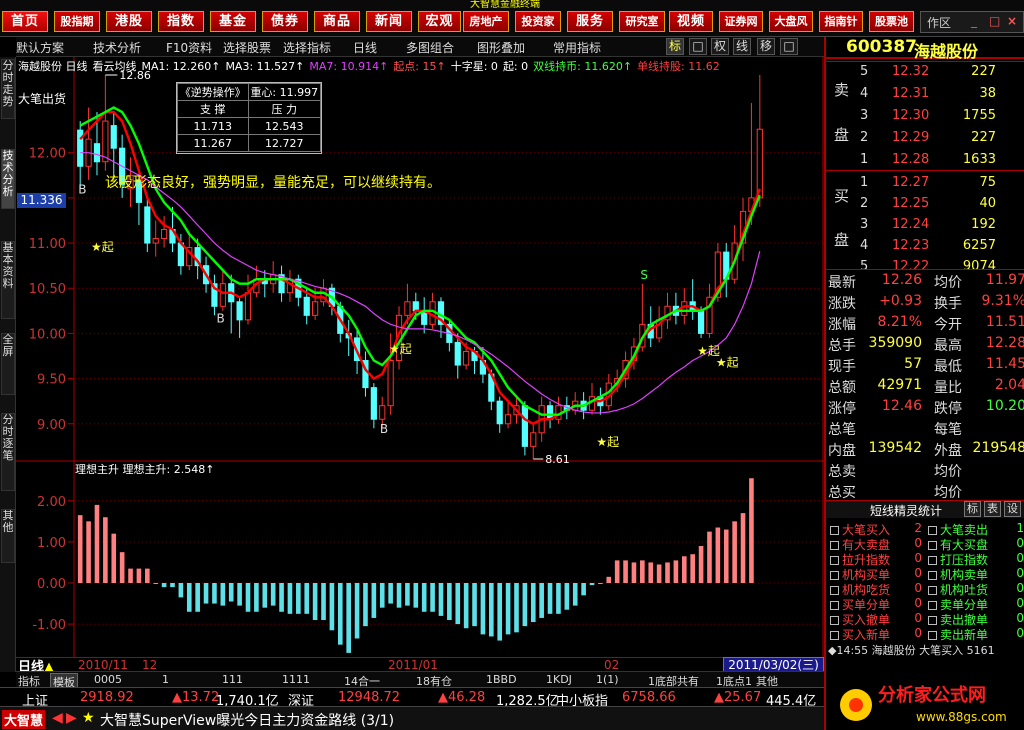 The width and height of the screenshot is (1024, 730). I want to click on bottom-tab-3: 1, so click(165, 679).